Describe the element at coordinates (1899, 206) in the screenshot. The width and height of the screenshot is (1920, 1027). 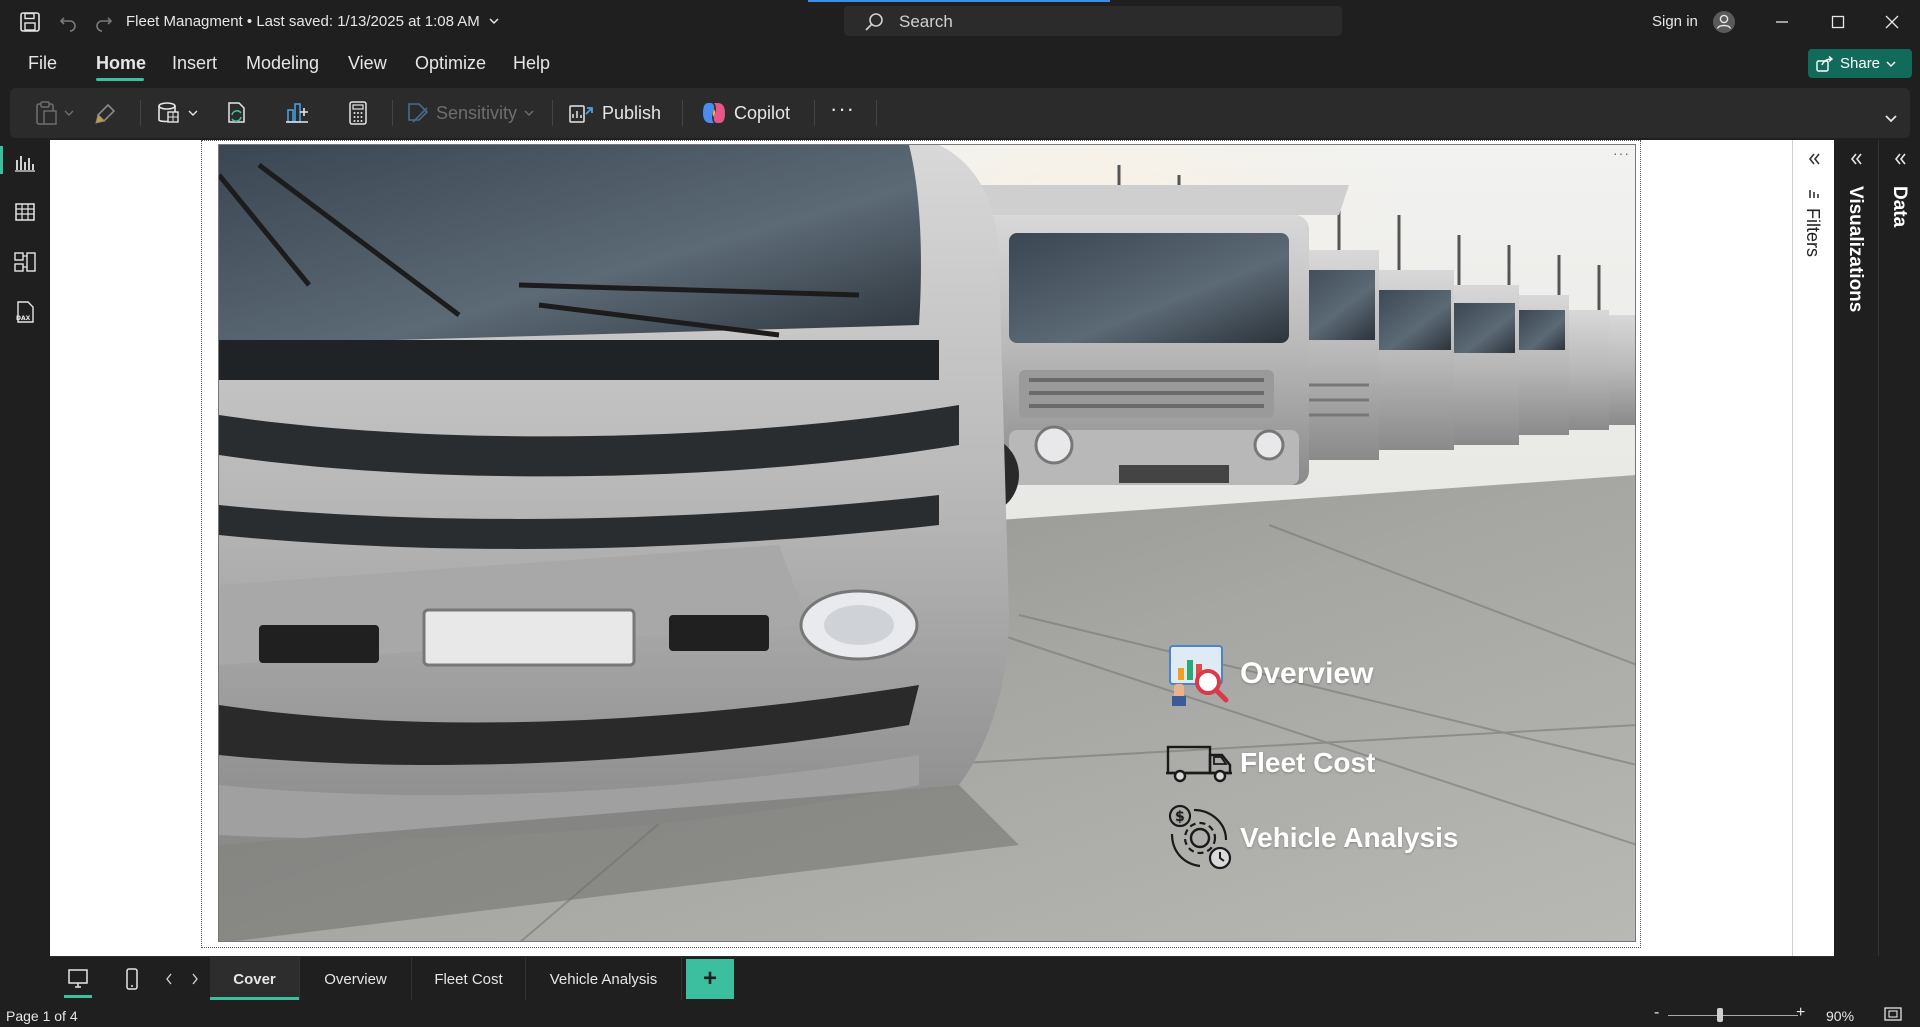
I see `data-pane-label: Data` at that location.